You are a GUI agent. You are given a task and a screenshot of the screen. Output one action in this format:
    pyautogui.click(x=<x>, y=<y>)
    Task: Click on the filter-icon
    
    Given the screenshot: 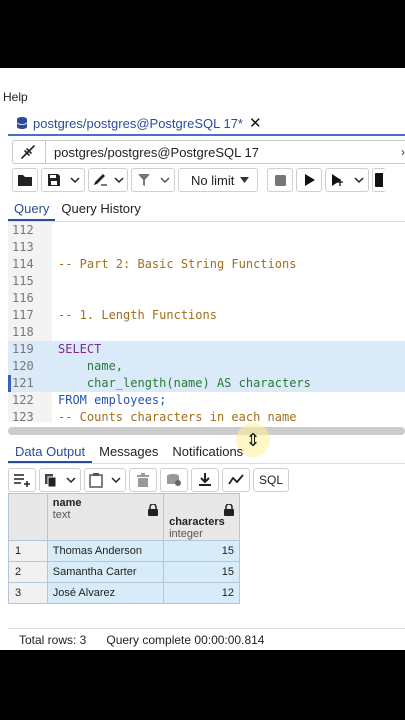 What is the action you would take?
    pyautogui.click(x=143, y=180)
    